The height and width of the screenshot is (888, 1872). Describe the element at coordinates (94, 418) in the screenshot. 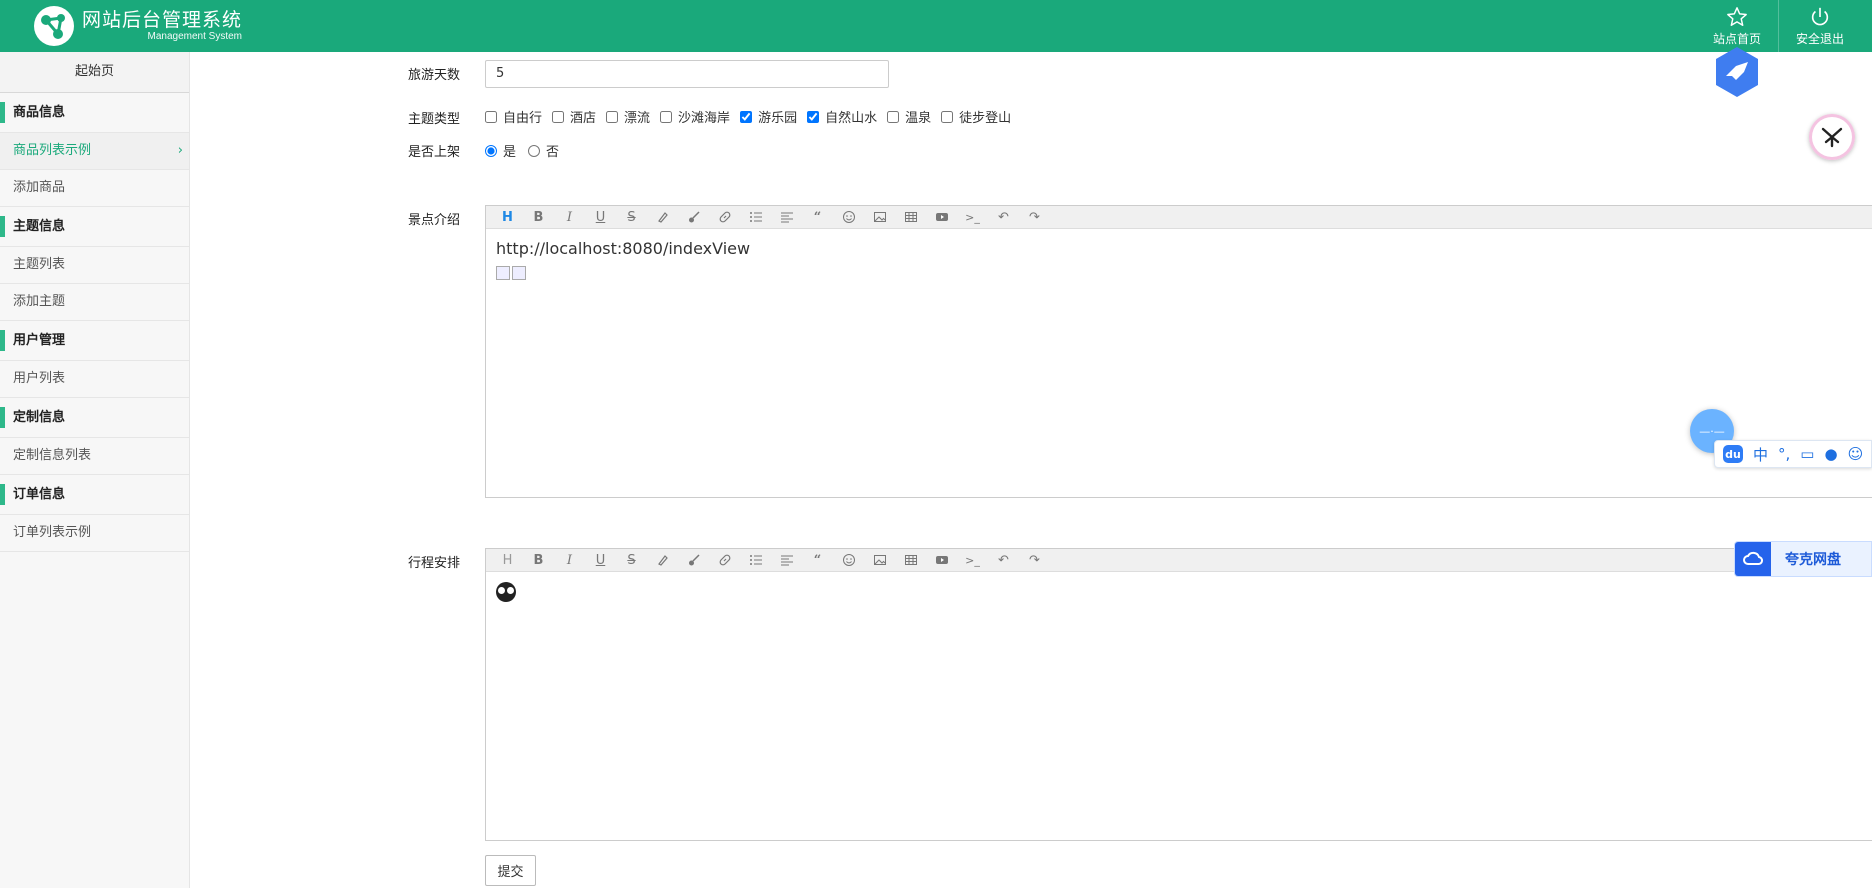

I see `sidebar-group-custom: 定制信息` at that location.